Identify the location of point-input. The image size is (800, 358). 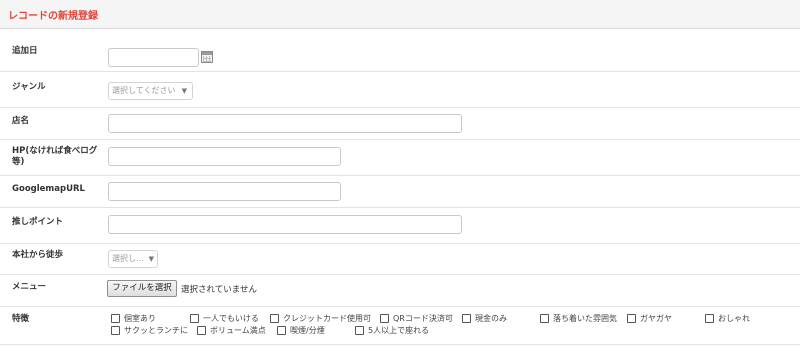
(285, 224).